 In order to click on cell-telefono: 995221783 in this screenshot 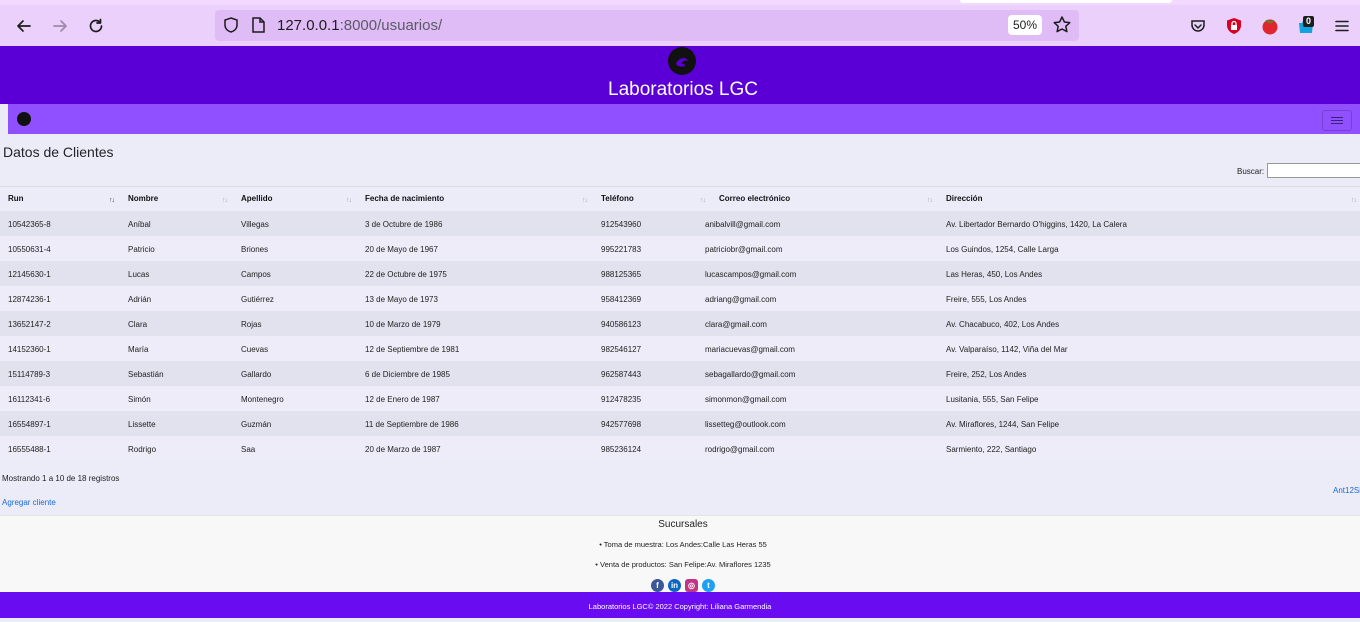, I will do `click(621, 249)`.